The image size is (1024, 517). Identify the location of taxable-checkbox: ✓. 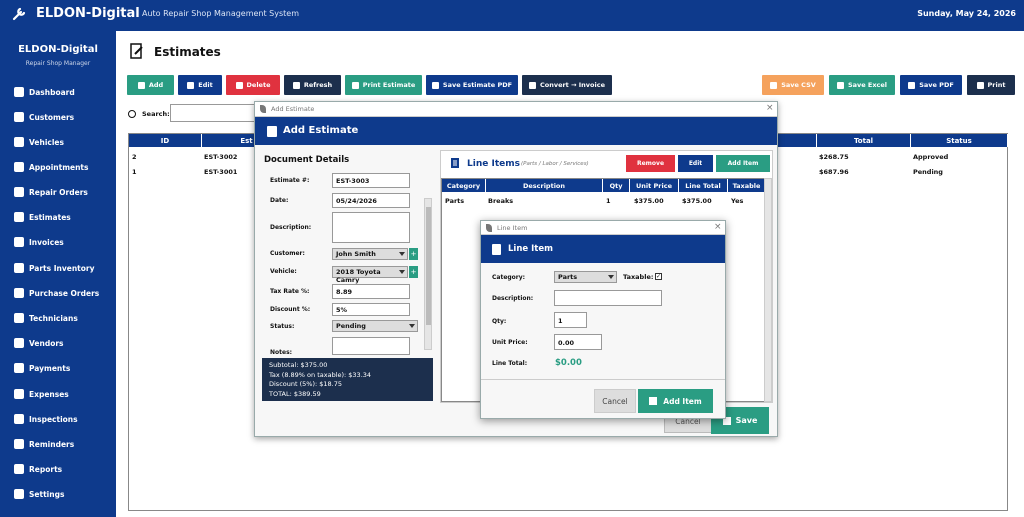
(658, 276).